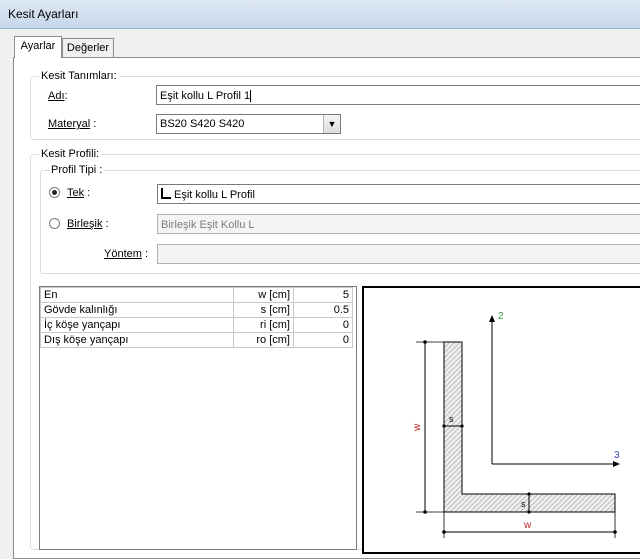 Image resolution: width=640 pixels, height=559 pixels. Describe the element at coordinates (248, 124) in the screenshot. I see `material-select: BS20 S420 S420 ▼` at that location.